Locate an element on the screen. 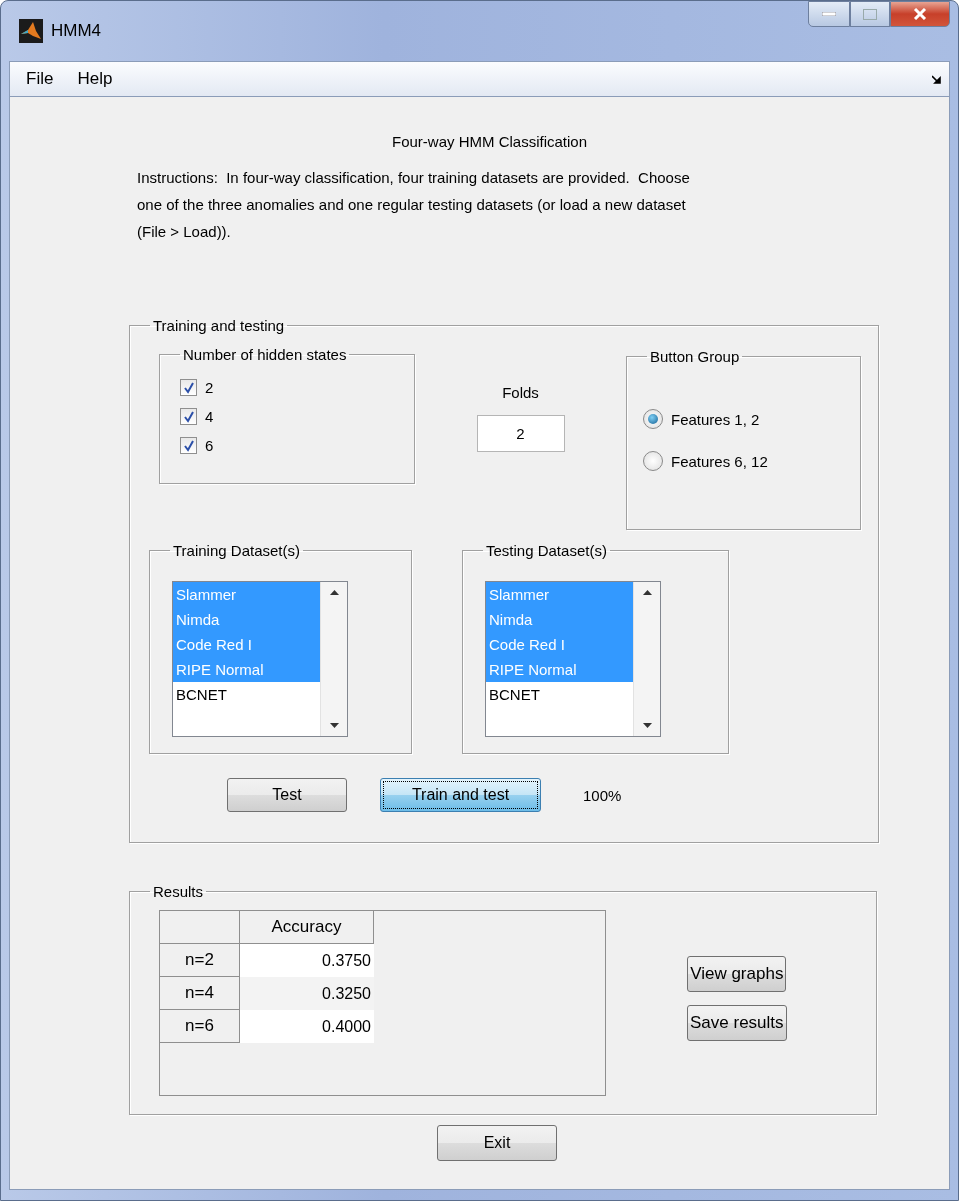 The width and height of the screenshot is (959, 1201). minimize-icon is located at coordinates (829, 14).